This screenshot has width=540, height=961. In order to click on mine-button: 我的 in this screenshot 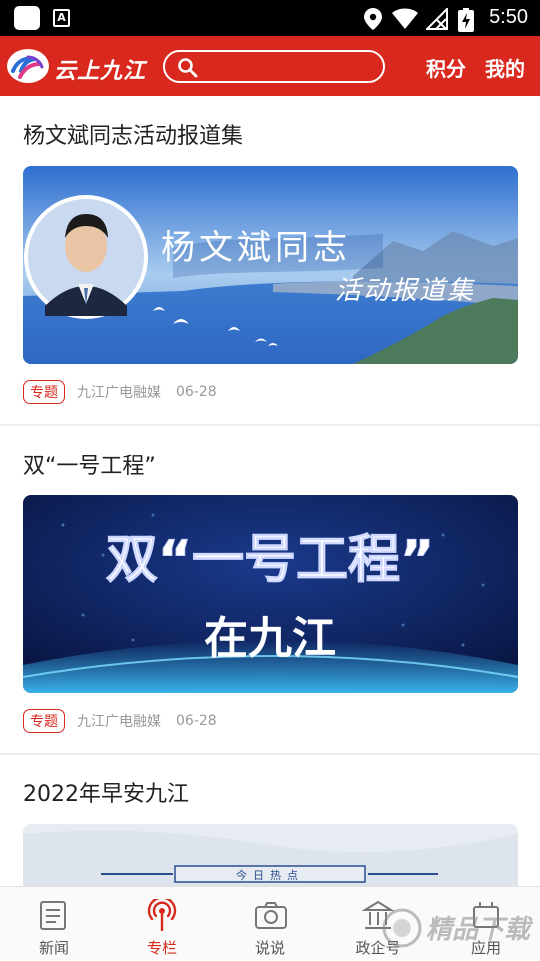, I will do `click(505, 67)`.